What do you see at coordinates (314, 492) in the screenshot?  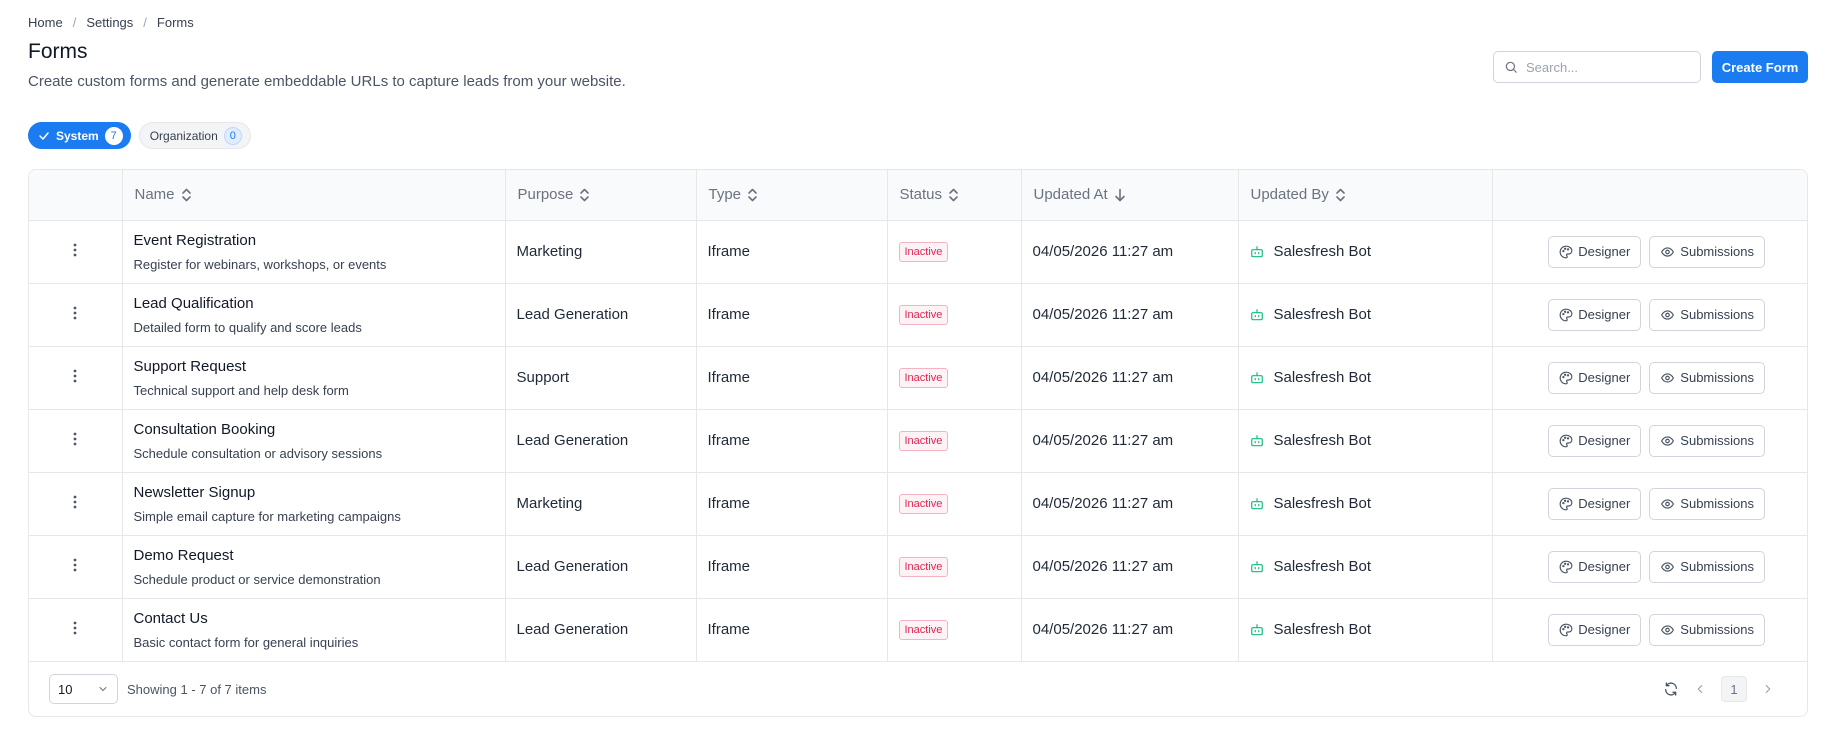 I see `form-name: Newsletter Signup` at bounding box center [314, 492].